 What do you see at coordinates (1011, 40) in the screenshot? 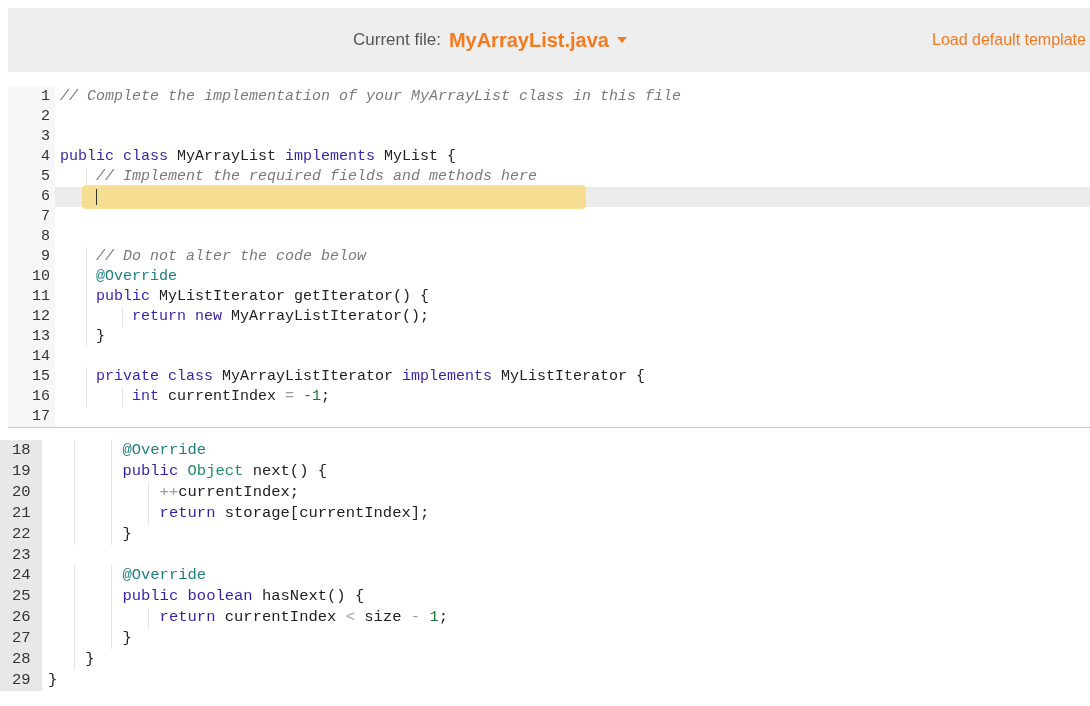
I see `load-template-link: Load default template` at bounding box center [1011, 40].